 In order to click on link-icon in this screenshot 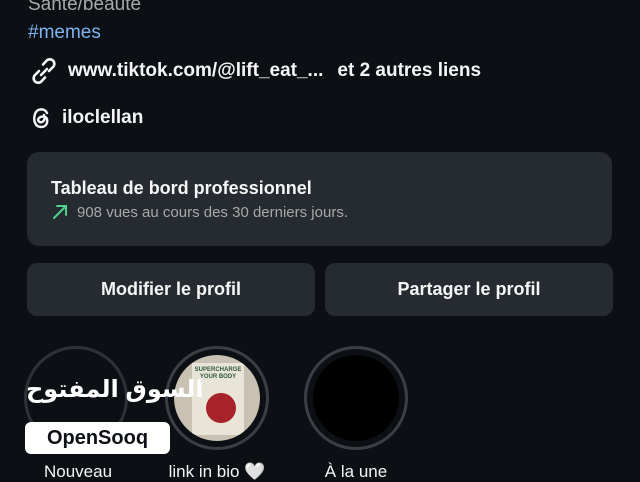, I will do `click(44, 71)`.